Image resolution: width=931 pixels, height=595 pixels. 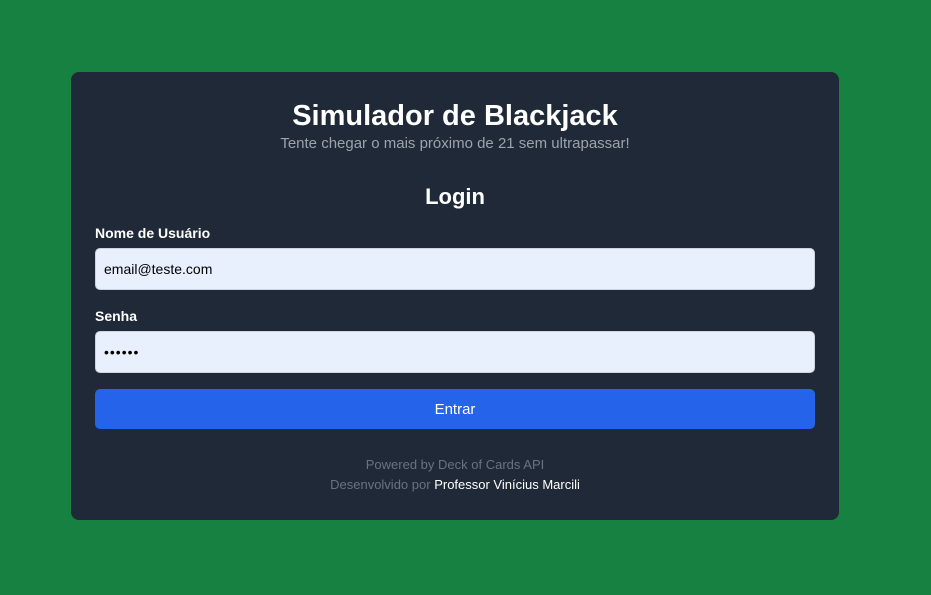 I want to click on login-heading: Login, so click(x=455, y=196).